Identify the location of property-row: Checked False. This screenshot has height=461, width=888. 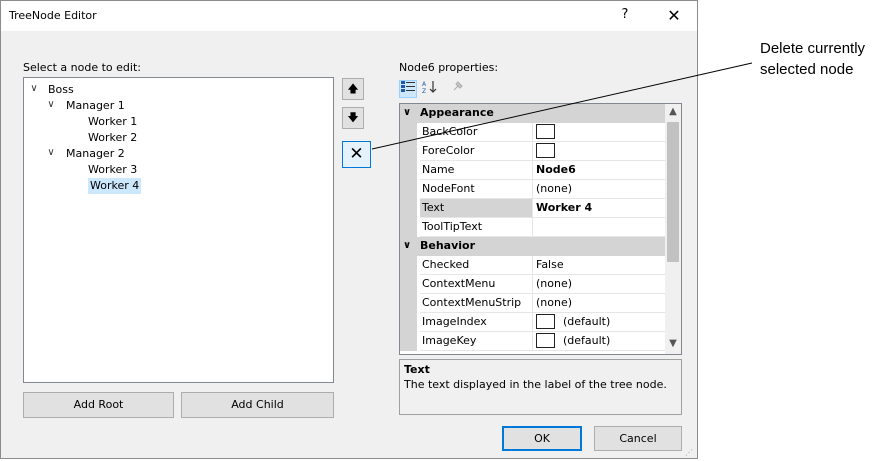
(534, 265).